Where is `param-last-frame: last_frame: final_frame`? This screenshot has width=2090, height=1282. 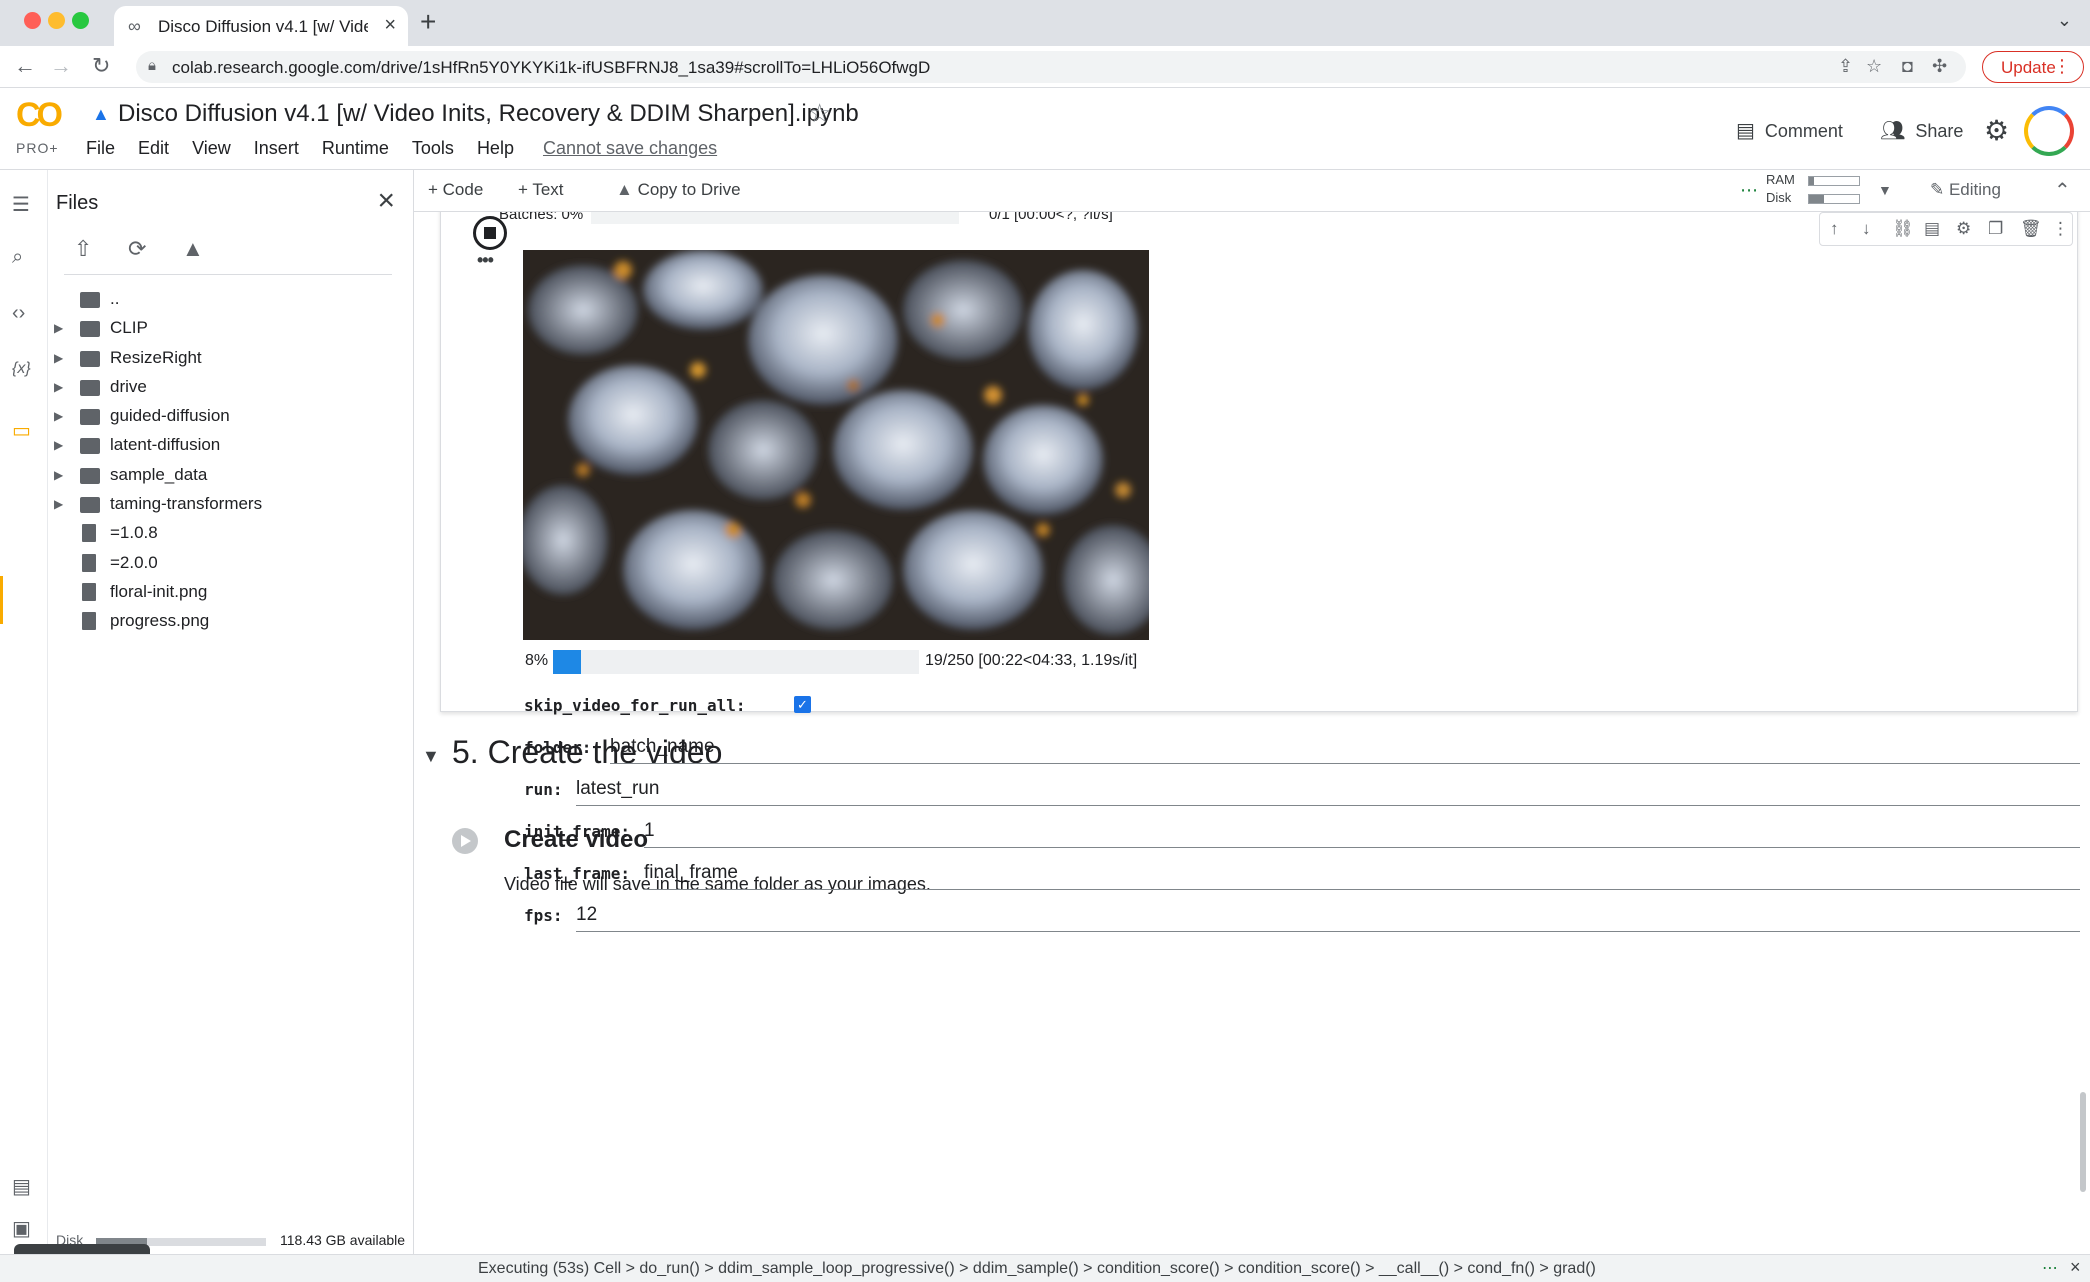 param-last-frame: last_frame: final_frame is located at coordinates (1302, 875).